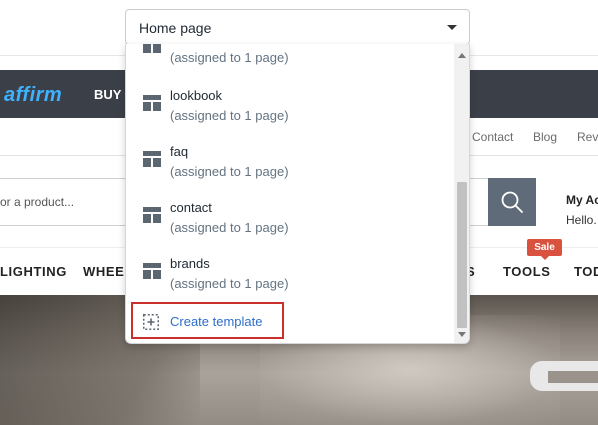  Describe the element at coordinates (216, 321) in the screenshot. I see `create-template-label: Create template` at that location.